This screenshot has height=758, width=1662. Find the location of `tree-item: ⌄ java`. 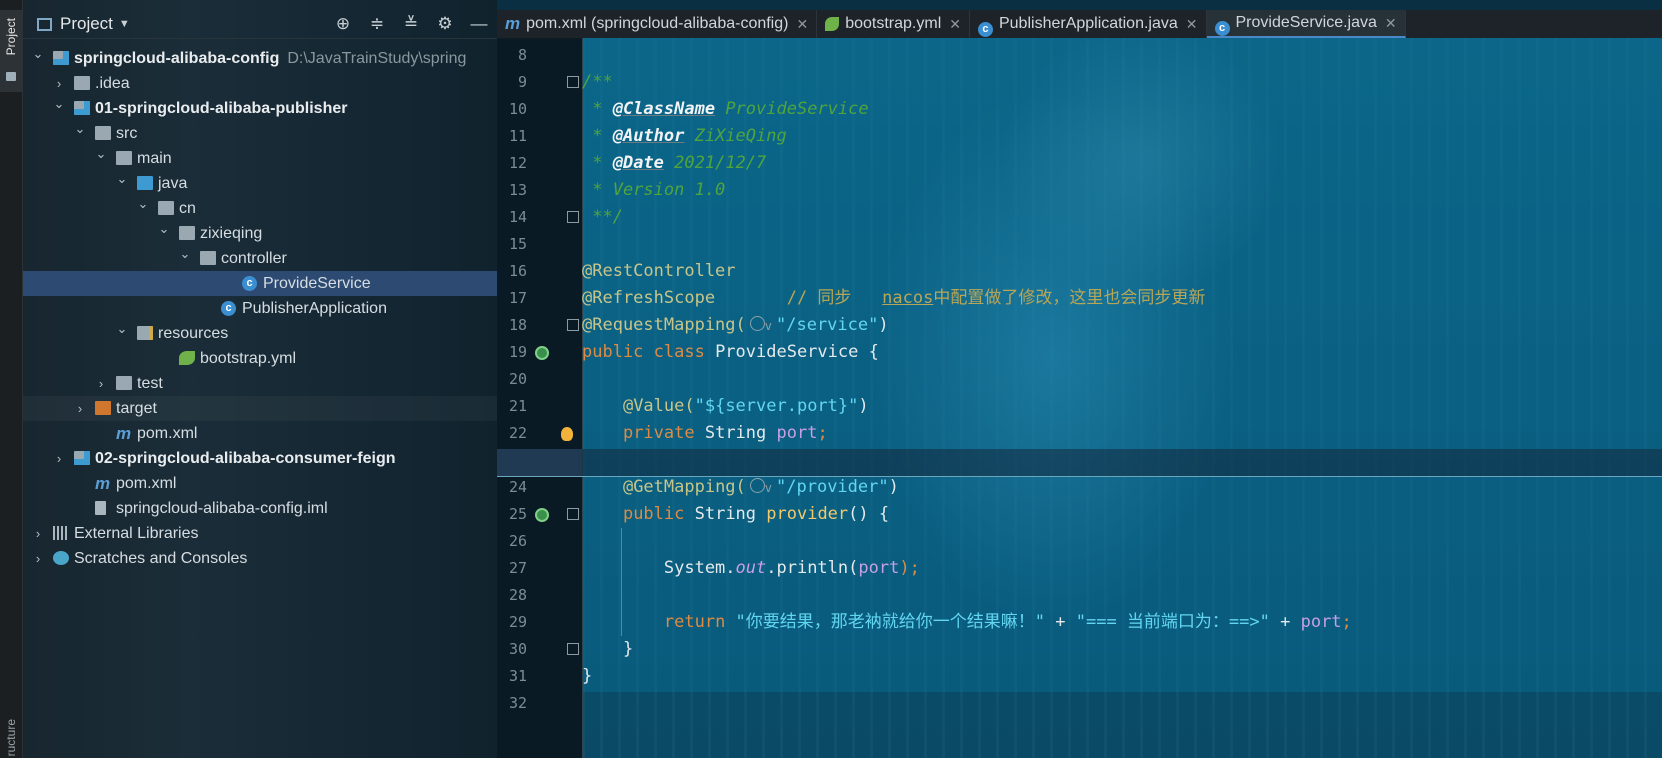

tree-item: ⌄ java is located at coordinates (260, 183).